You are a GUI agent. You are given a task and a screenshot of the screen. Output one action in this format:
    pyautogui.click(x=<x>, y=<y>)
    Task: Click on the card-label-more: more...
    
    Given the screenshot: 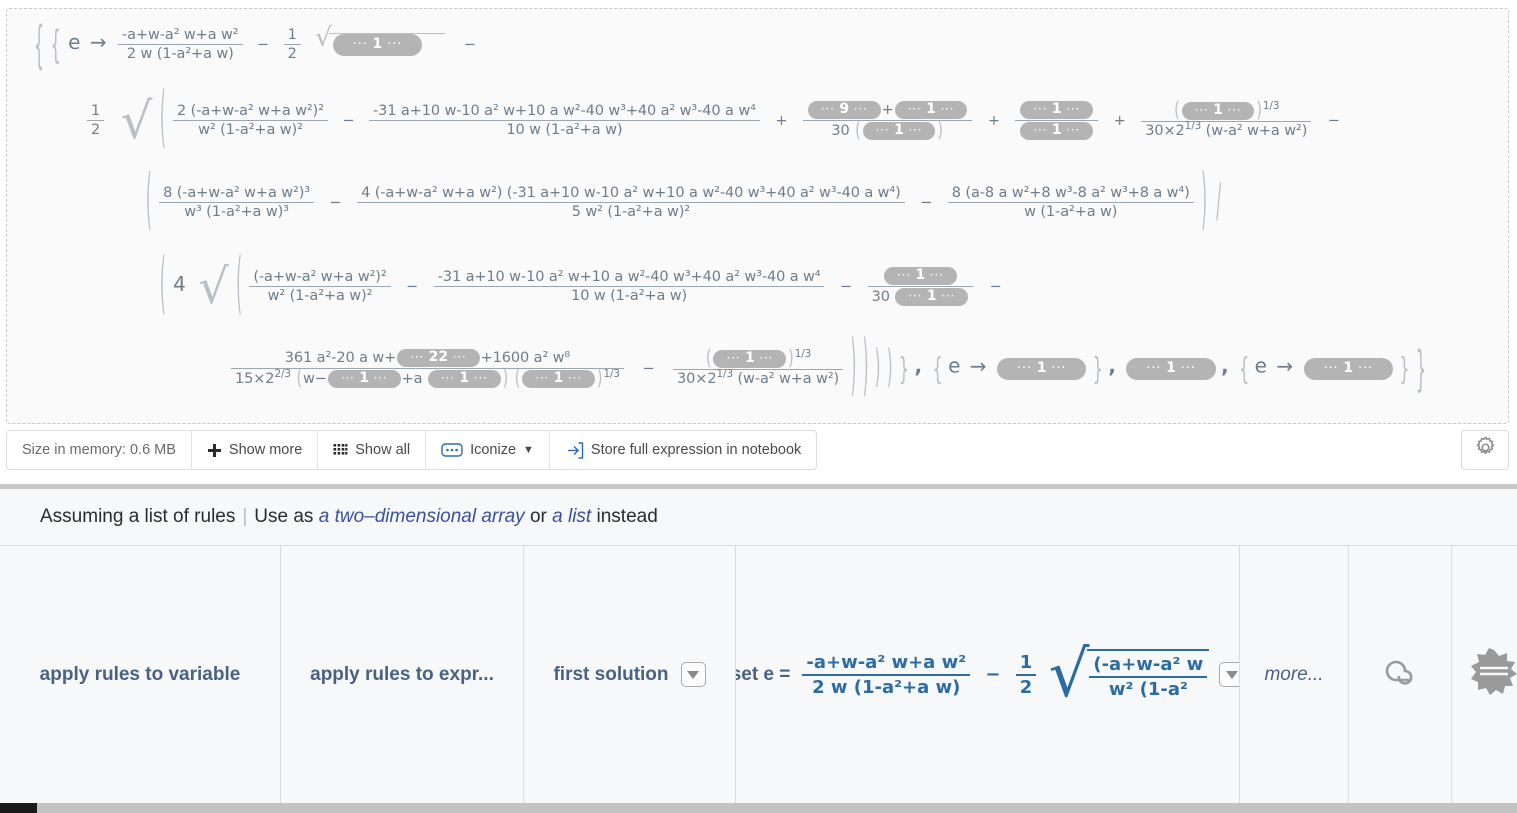 What is the action you would take?
    pyautogui.click(x=1294, y=674)
    